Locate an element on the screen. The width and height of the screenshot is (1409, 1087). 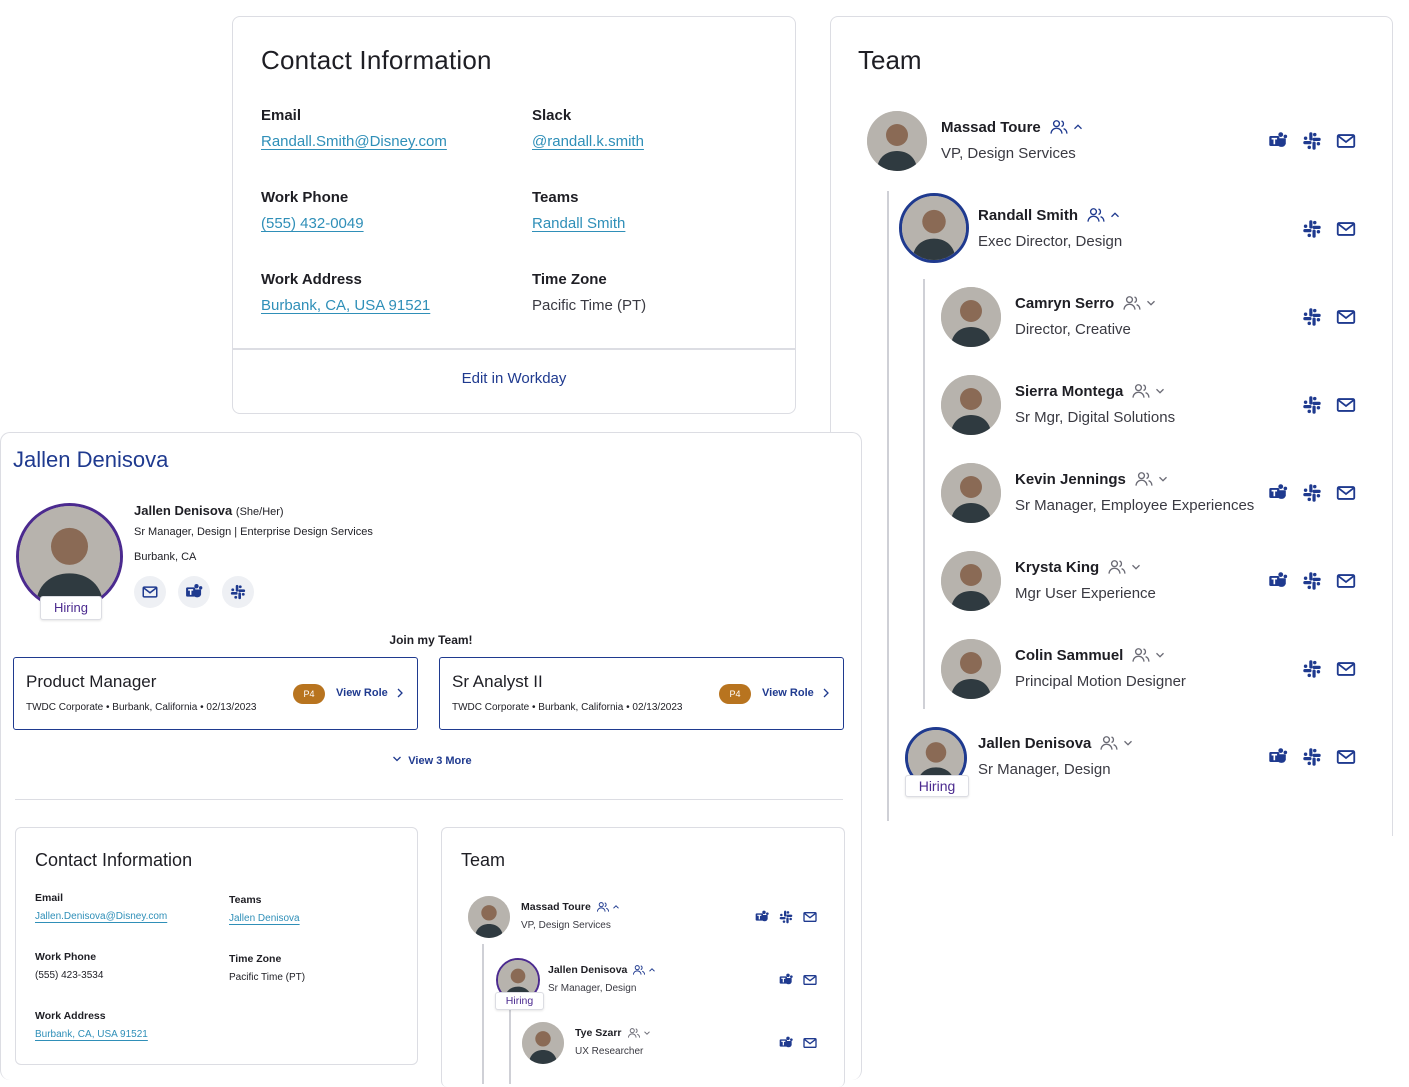
member-title: VP, Design Services is located at coordinates (566, 925).